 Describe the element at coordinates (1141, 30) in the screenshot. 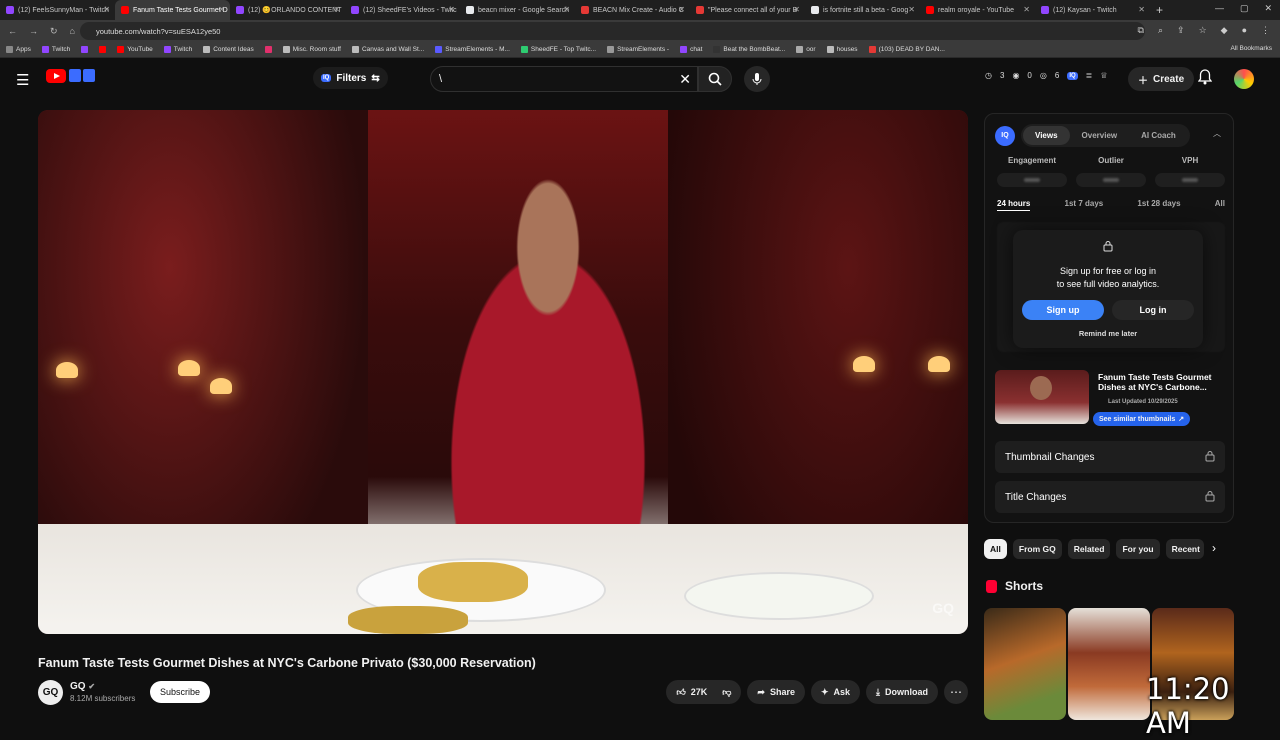

I see `install-icon: ⧉` at that location.